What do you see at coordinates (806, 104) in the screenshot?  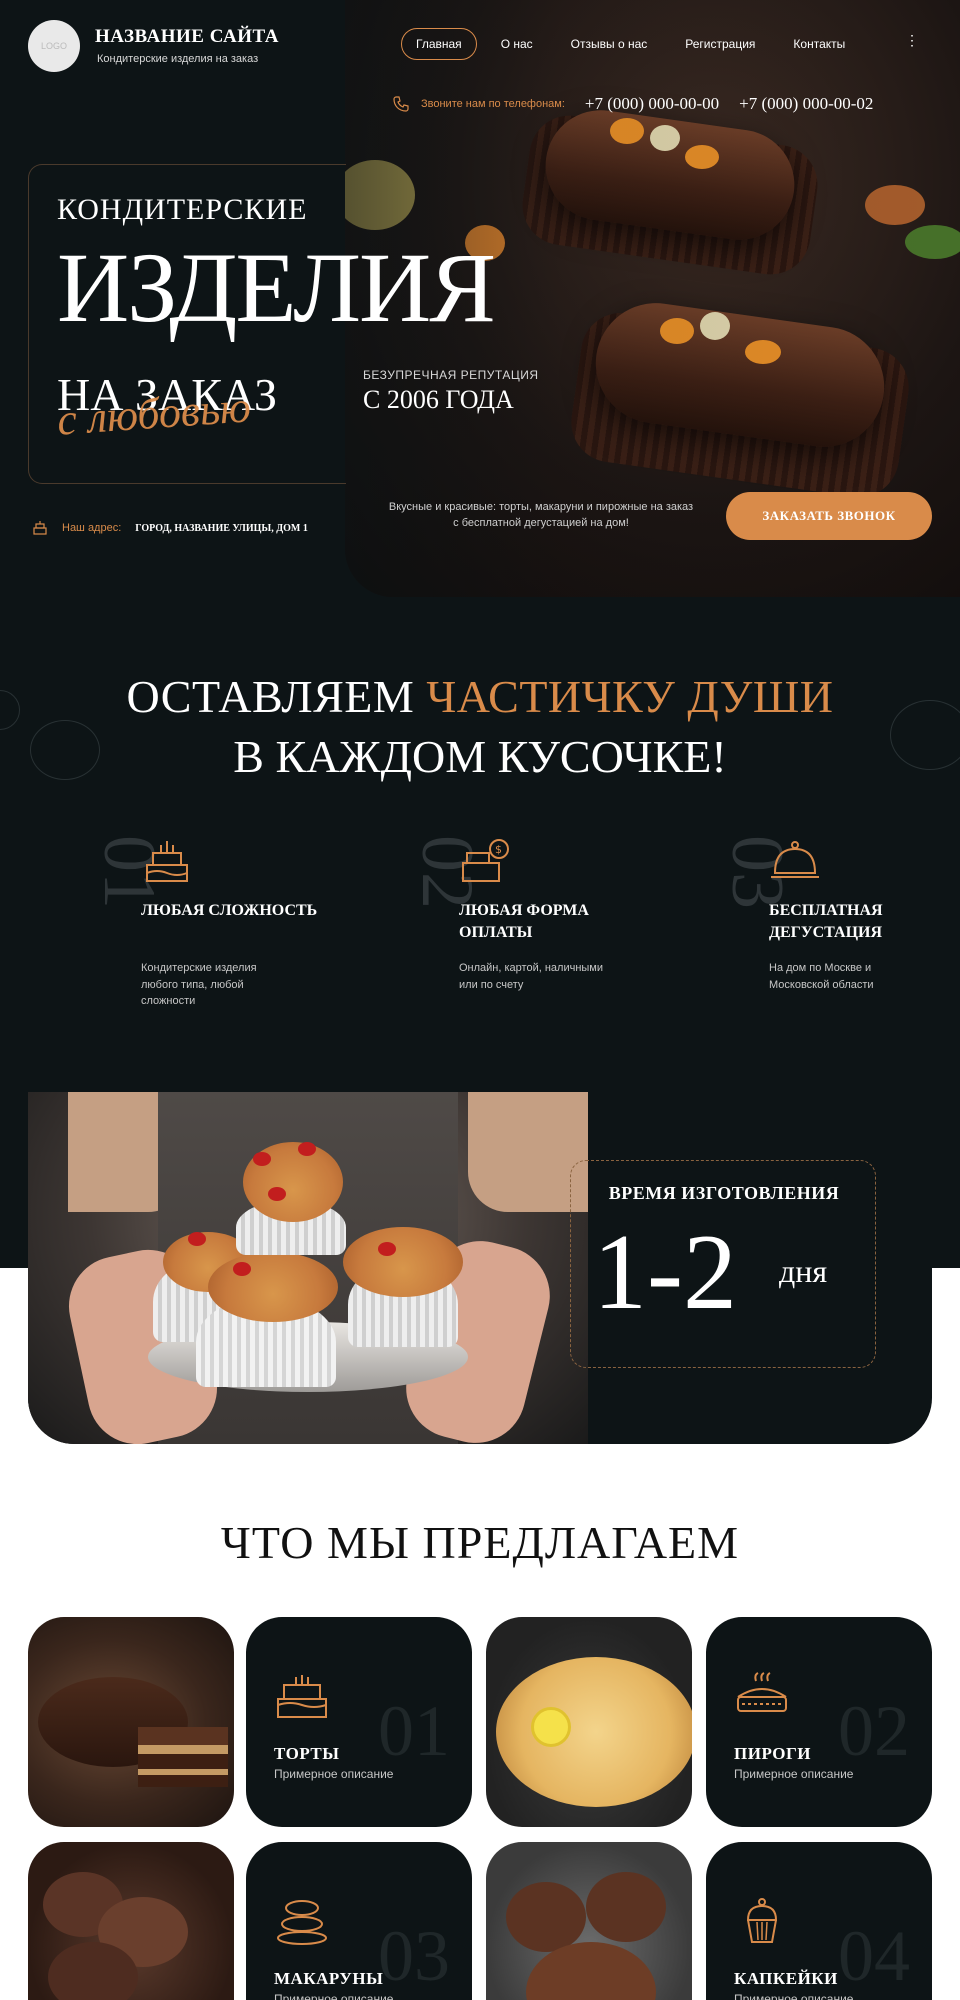 I see `phone-2: +7 (000) 000-00-02` at bounding box center [806, 104].